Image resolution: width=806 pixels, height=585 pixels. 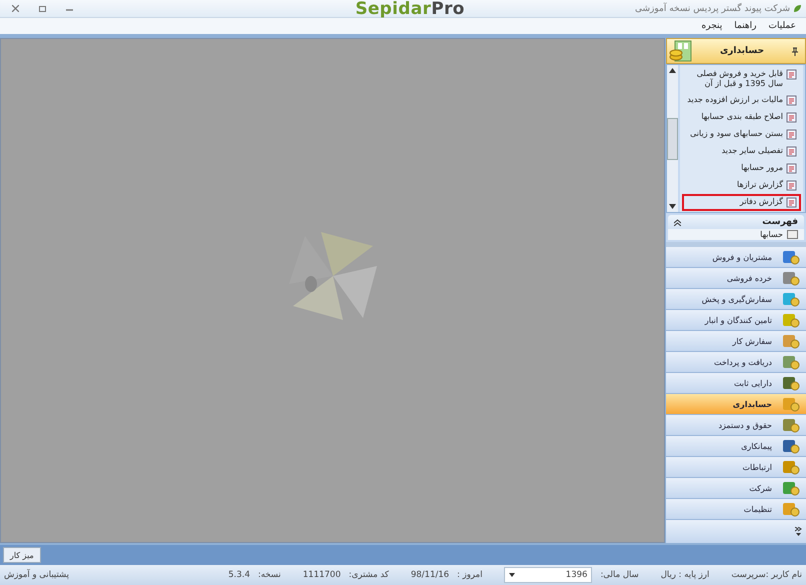 I want to click on nav-button: دریافت و پرداخت, so click(x=736, y=362).